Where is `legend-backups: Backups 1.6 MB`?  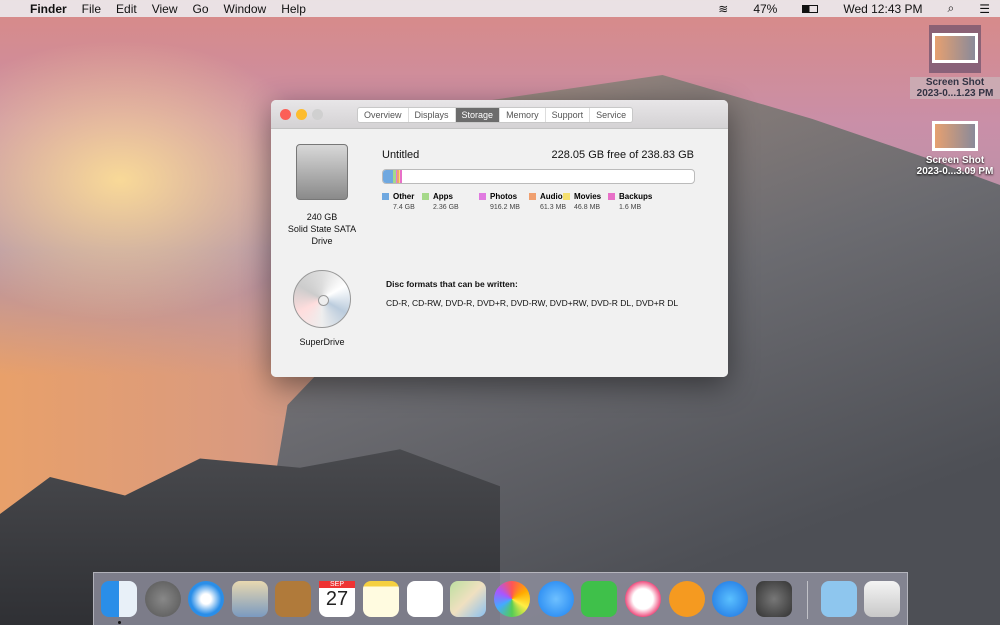
legend-backups: Backups 1.6 MB is located at coordinates (630, 201).